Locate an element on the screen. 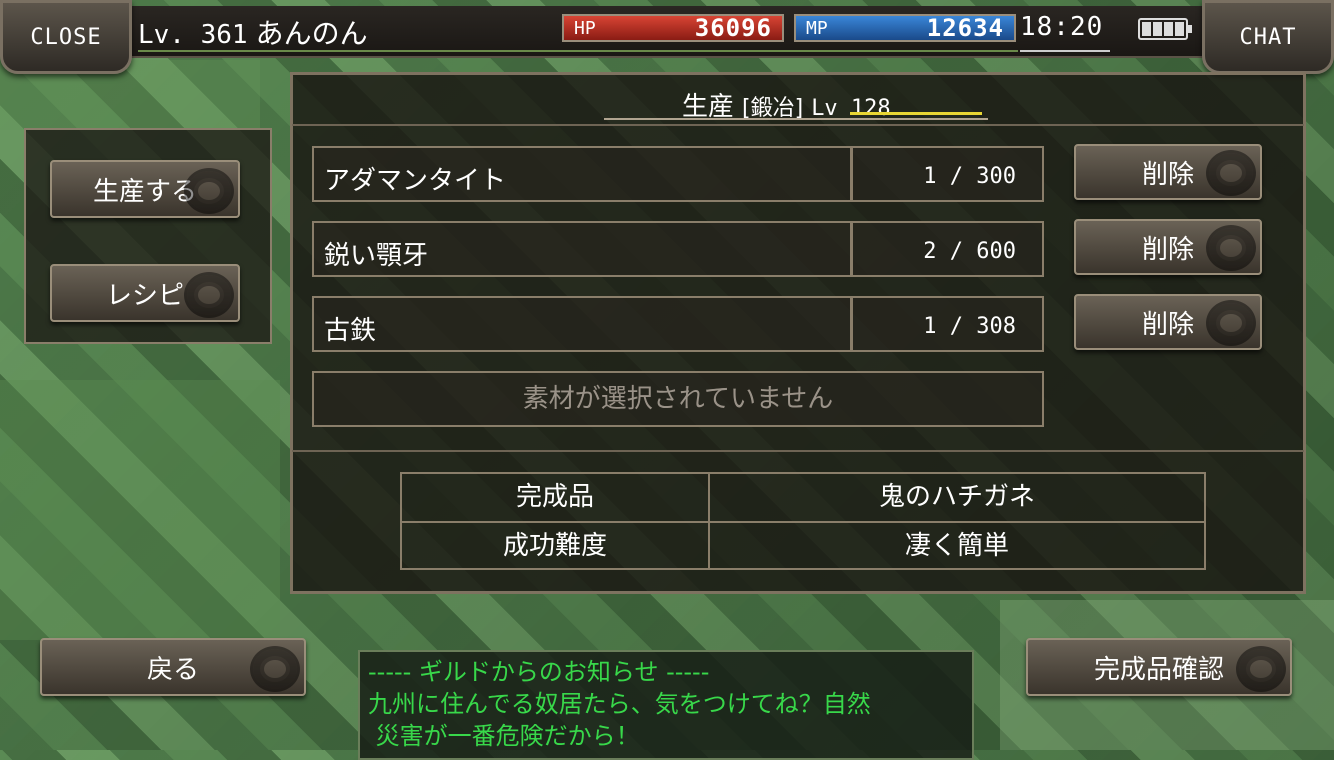  battery-icon is located at coordinates (1165, 29).